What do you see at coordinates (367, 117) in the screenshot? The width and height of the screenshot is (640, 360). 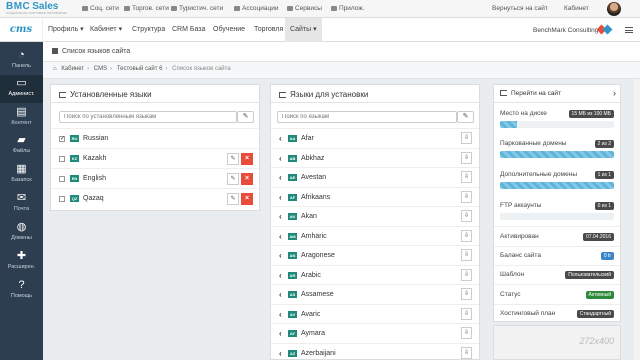 I see `available-search-input` at bounding box center [367, 117].